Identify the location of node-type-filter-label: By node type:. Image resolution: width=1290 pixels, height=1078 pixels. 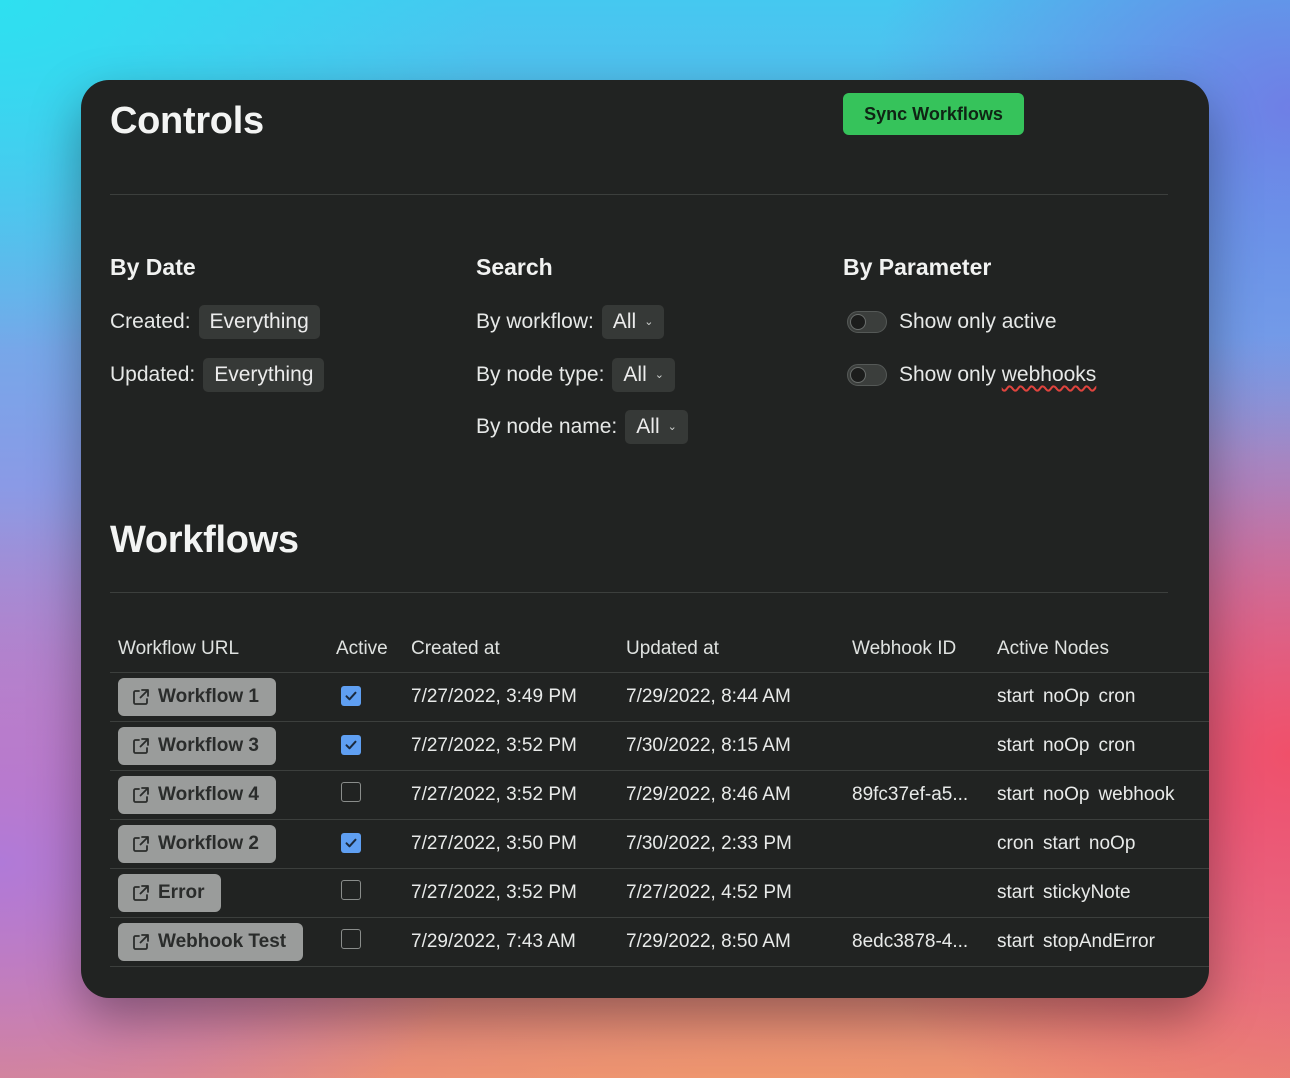
(540, 374).